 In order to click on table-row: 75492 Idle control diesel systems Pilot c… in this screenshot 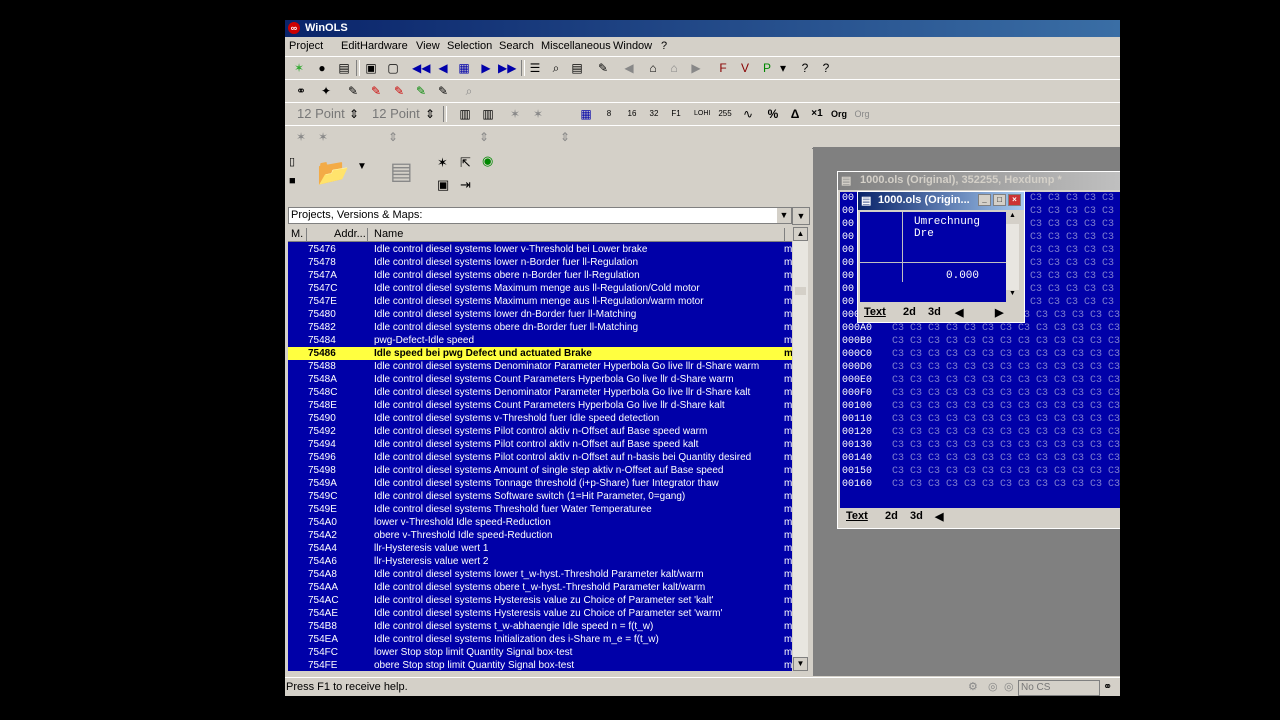, I will do `click(540, 431)`.